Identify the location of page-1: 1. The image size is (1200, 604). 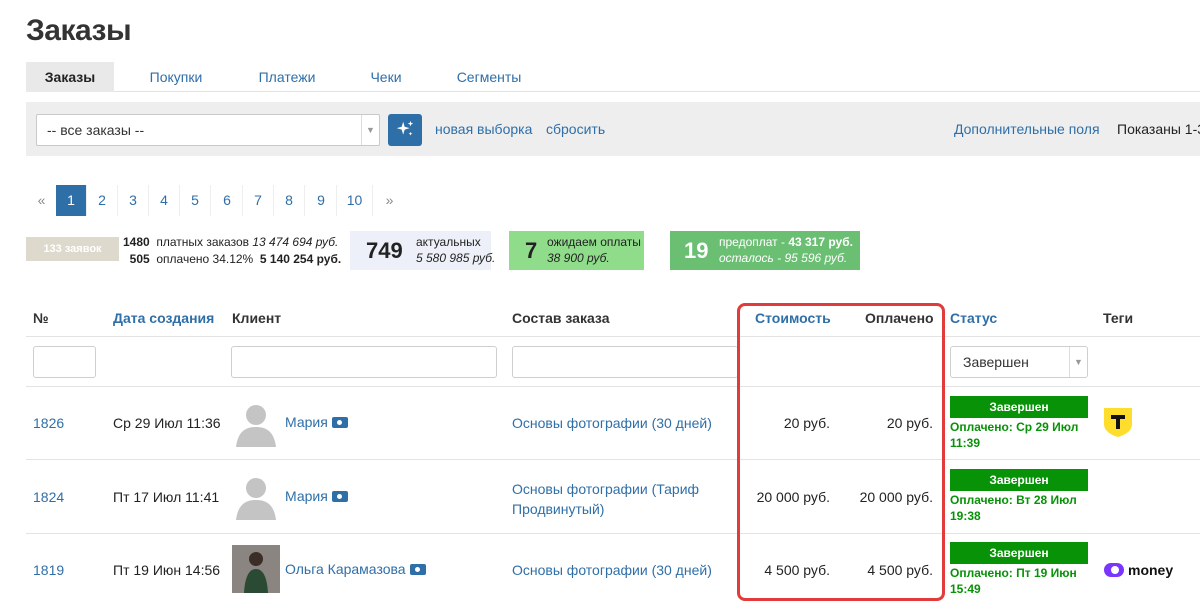
(71, 200).